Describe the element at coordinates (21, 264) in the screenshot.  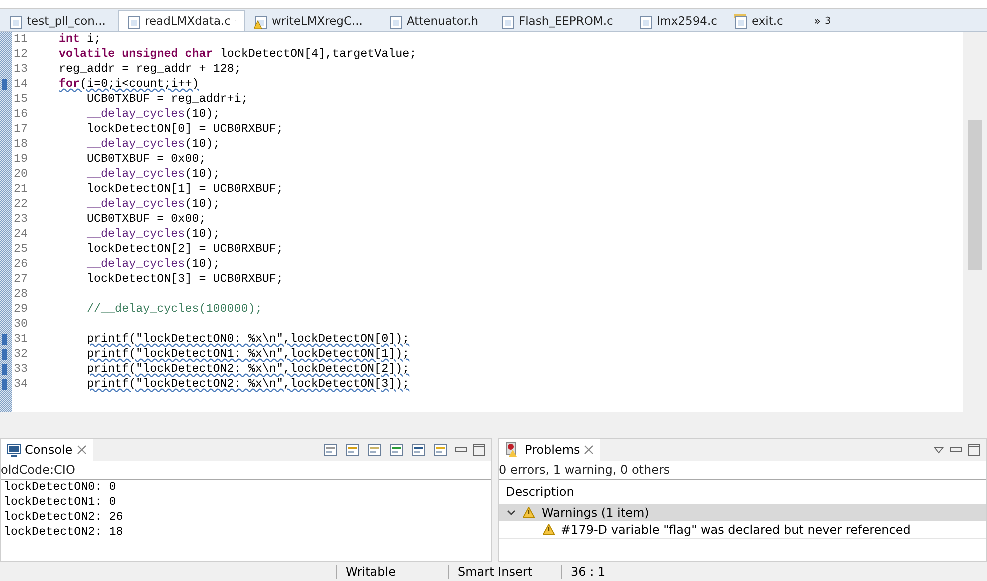
I see `line-number: 26` at that location.